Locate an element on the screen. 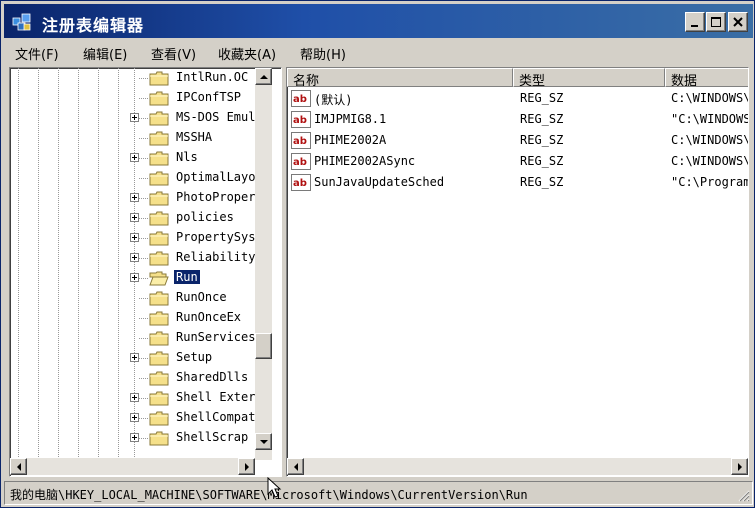 The width and height of the screenshot is (755, 508). maximize-button is located at coordinates (716, 22).